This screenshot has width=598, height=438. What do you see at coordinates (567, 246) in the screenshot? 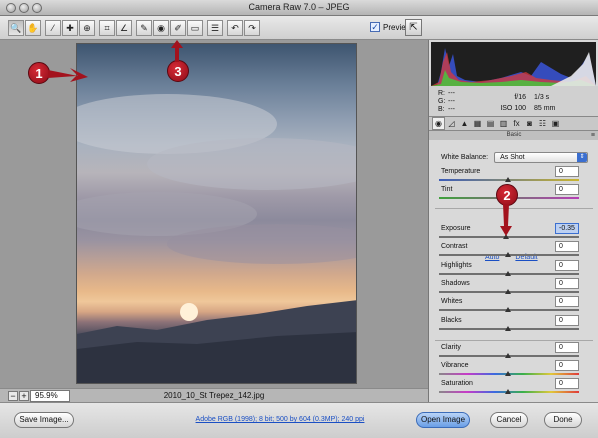
I see `slider-value-contrast: 0` at bounding box center [567, 246].